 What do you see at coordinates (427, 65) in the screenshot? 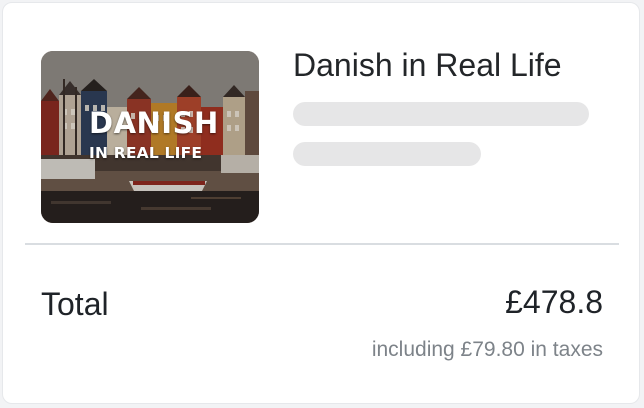
I see `course-title: Danish in Real Life` at bounding box center [427, 65].